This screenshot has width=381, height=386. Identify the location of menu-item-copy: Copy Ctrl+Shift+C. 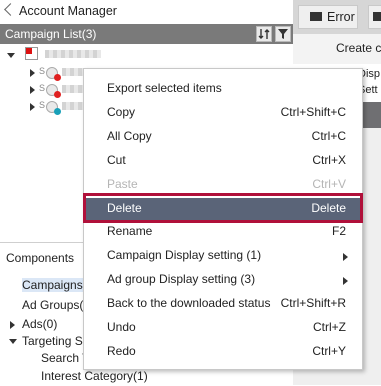
(223, 113).